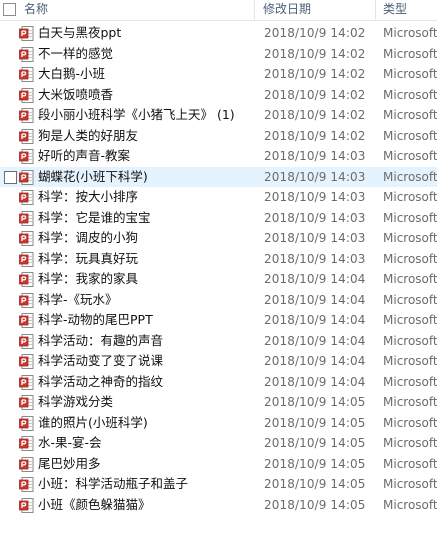 The image size is (437, 535). Describe the element at coordinates (76, 53) in the screenshot. I see `file-name: 不一样的感觉` at that location.